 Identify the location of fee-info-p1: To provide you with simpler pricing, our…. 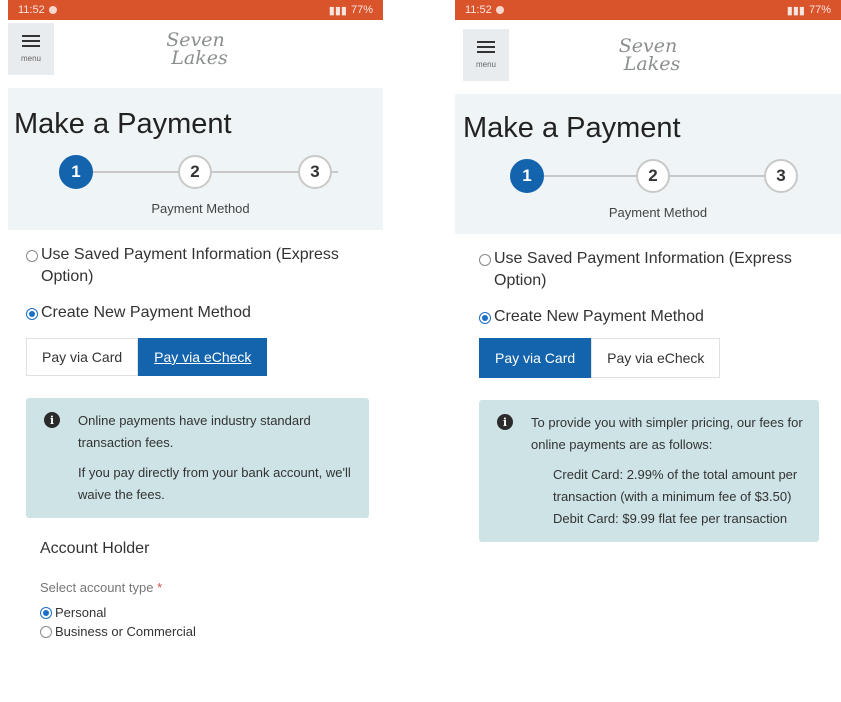
(667, 433).